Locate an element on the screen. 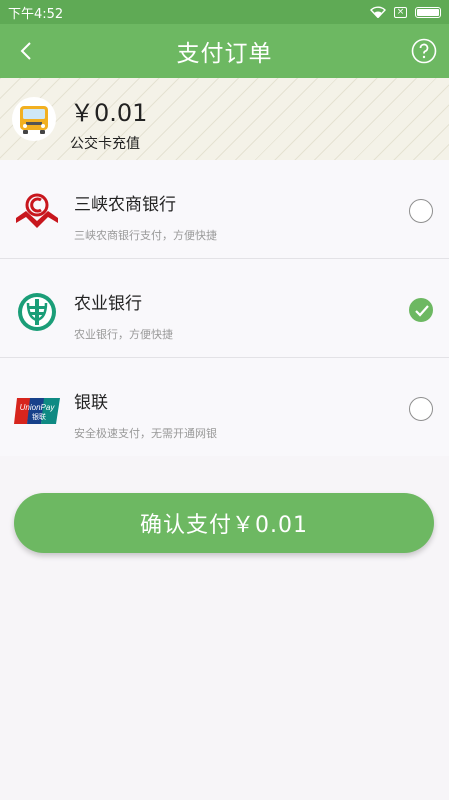  confirm-payment-button: 确认支付￥0.01 is located at coordinates (224, 523).